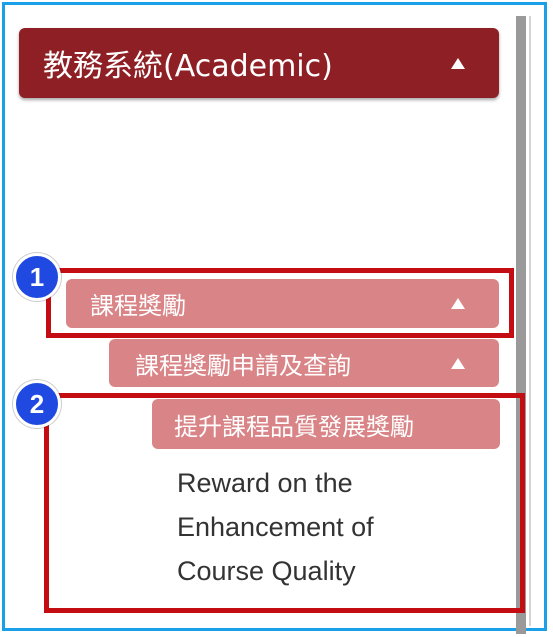 The height and width of the screenshot is (637, 553). I want to click on menu-academic-label: 教務系統(Academic), so click(188, 66).